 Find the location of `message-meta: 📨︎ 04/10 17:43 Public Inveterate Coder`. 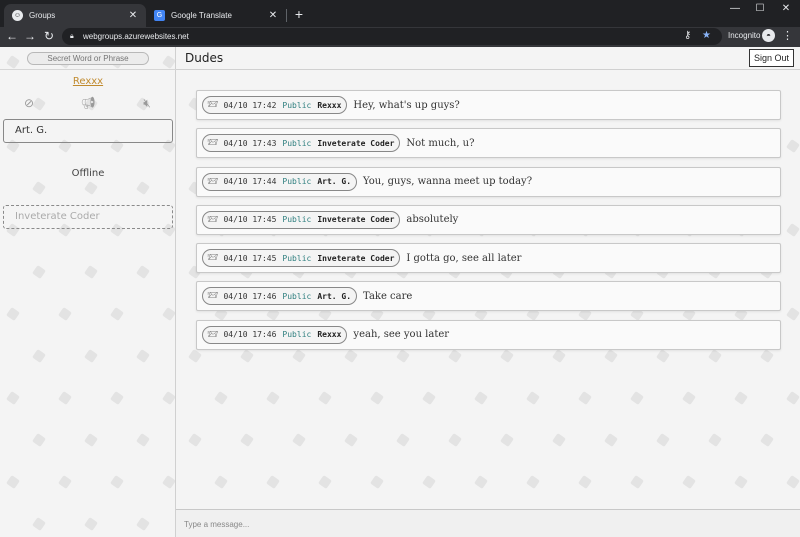

message-meta: 📨︎ 04/10 17:43 Public Inveterate Coder is located at coordinates (301, 143).